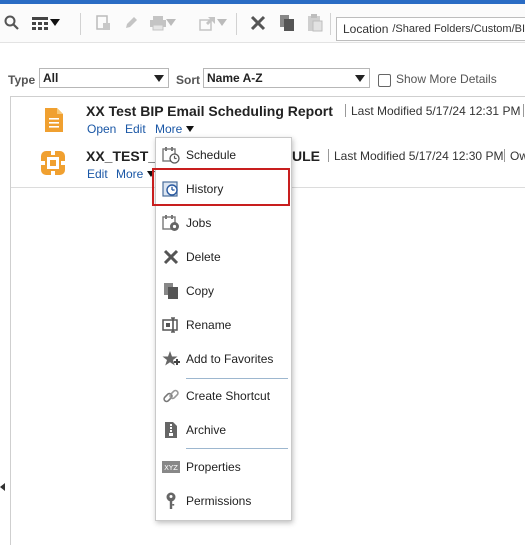 This screenshot has width=525, height=545. What do you see at coordinates (171, 359) in the screenshot?
I see `star-plus-icon` at bounding box center [171, 359].